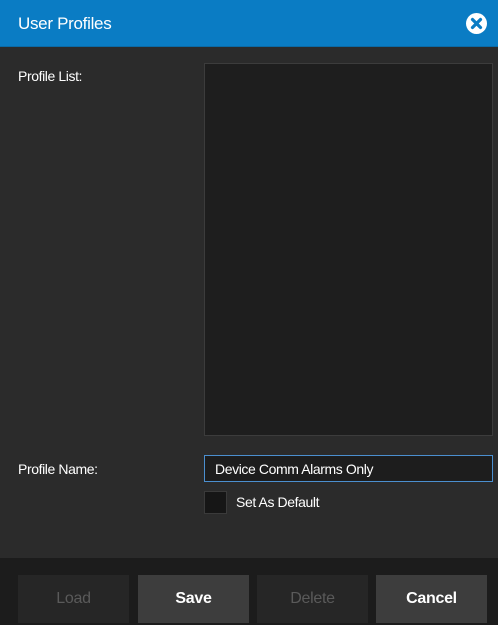  What do you see at coordinates (249, 23) in the screenshot?
I see `dialog-titlebar: User Profiles` at bounding box center [249, 23].